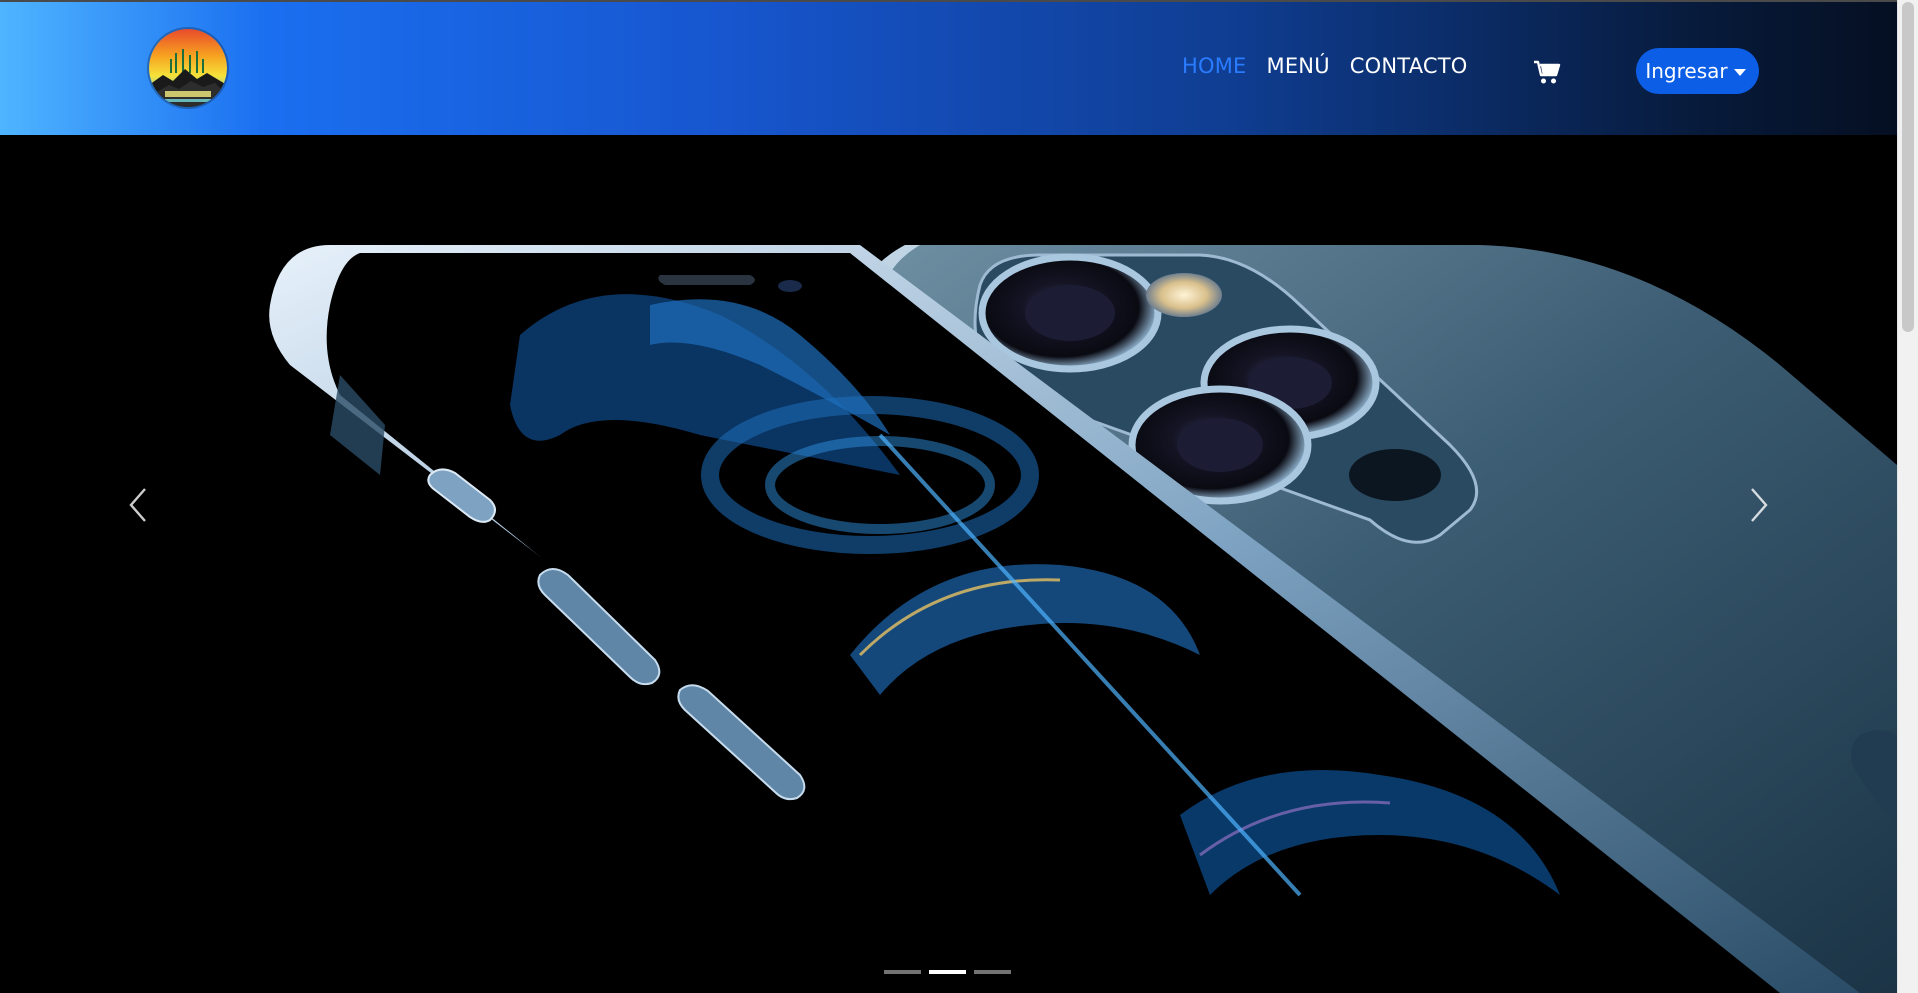 The height and width of the screenshot is (993, 1918). I want to click on chevron-right-icon, so click(1759, 505).